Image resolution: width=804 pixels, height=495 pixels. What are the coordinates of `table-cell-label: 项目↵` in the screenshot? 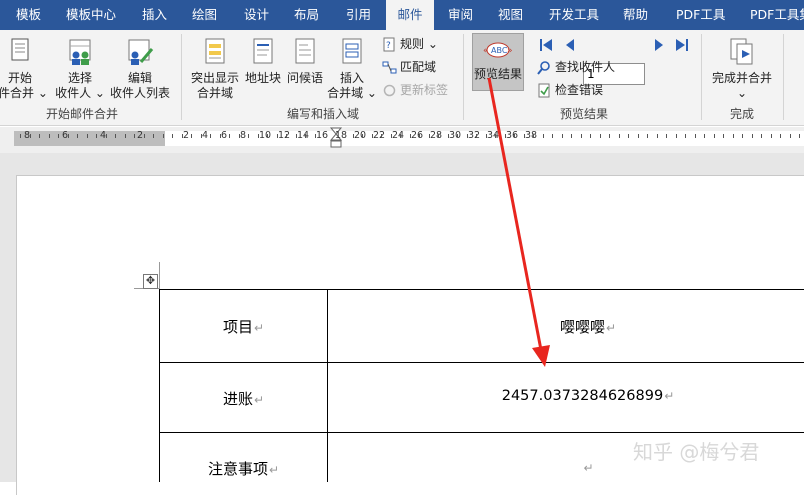 It's located at (243, 326).